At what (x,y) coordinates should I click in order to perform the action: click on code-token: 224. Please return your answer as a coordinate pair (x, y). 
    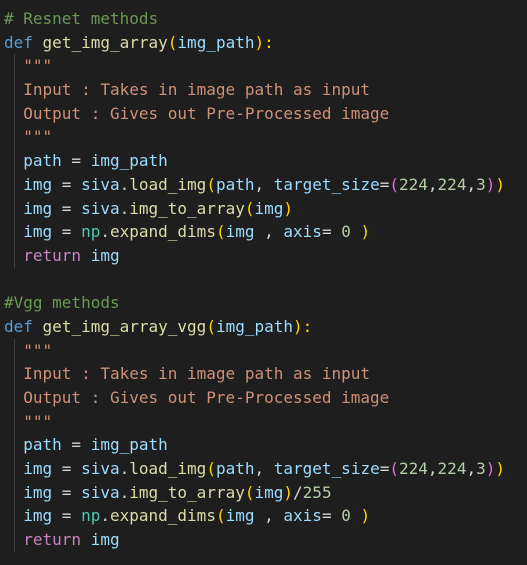
    Looking at the image, I should click on (452, 184).